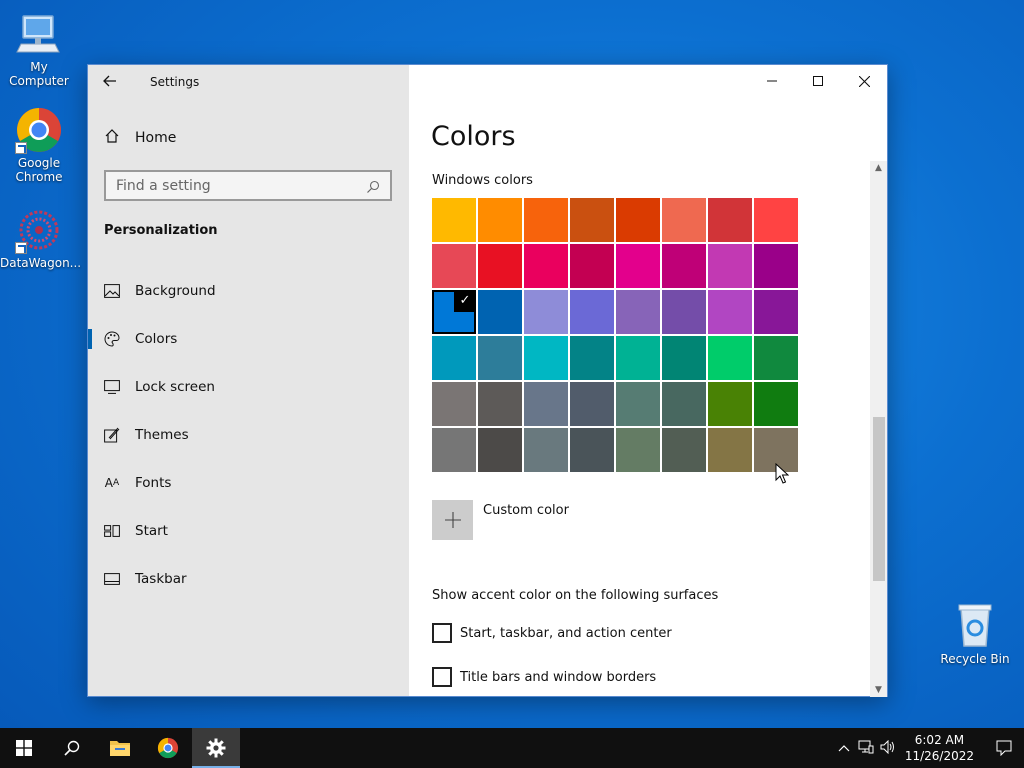  I want to click on search-icon, so click(72, 748).